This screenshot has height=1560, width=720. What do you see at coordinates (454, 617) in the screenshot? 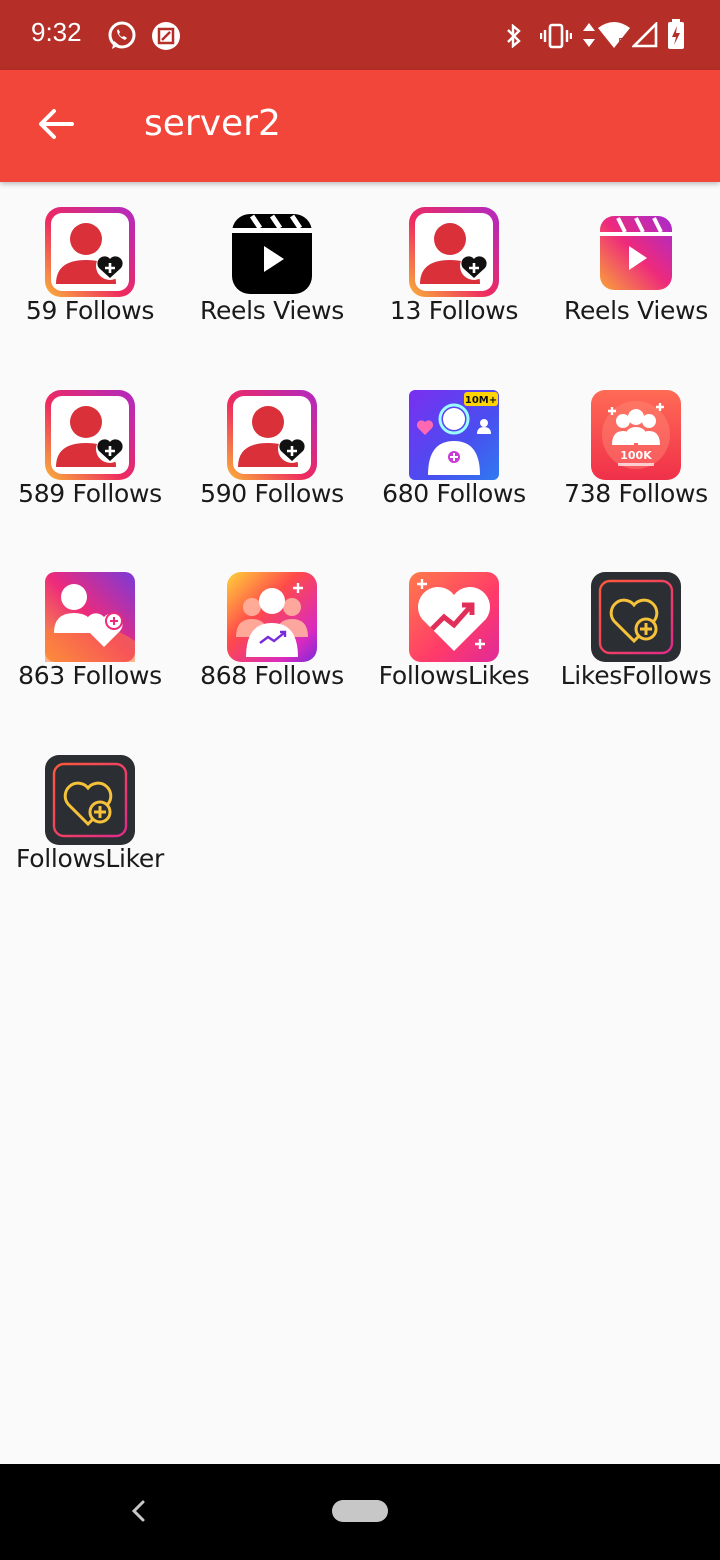
I see `heart-growth-icon` at bounding box center [454, 617].